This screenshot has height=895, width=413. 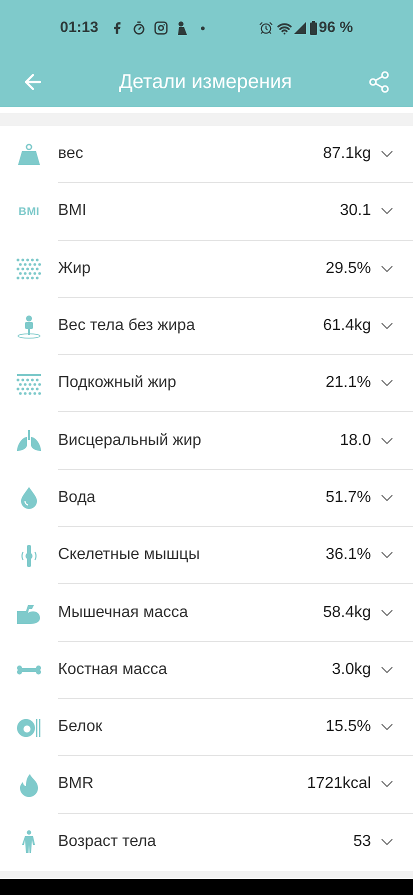 What do you see at coordinates (29, 269) in the screenshot?
I see `dots-icon` at bounding box center [29, 269].